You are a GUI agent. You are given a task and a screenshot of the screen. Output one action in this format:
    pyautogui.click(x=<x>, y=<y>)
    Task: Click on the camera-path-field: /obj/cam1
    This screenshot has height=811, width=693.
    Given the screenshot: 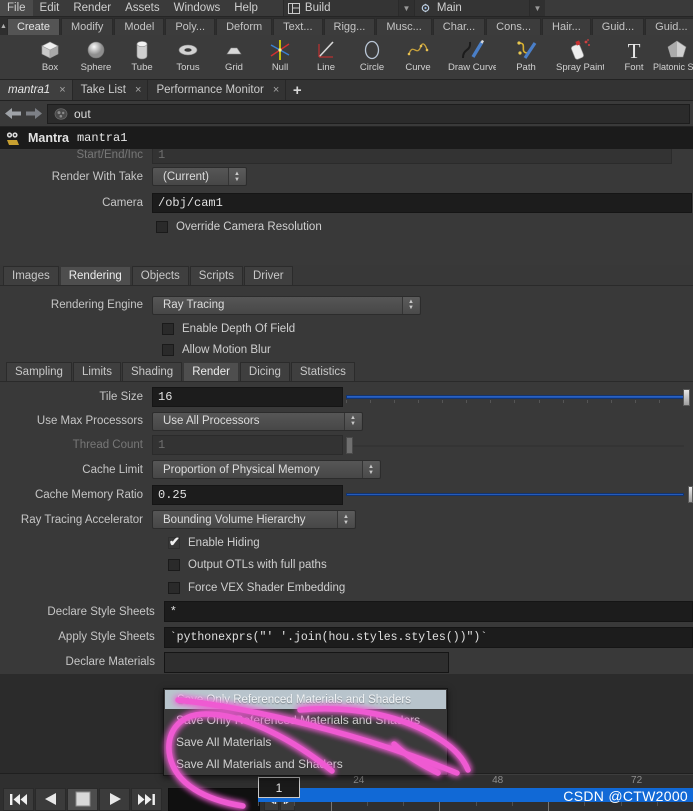 What is the action you would take?
    pyautogui.click(x=422, y=203)
    